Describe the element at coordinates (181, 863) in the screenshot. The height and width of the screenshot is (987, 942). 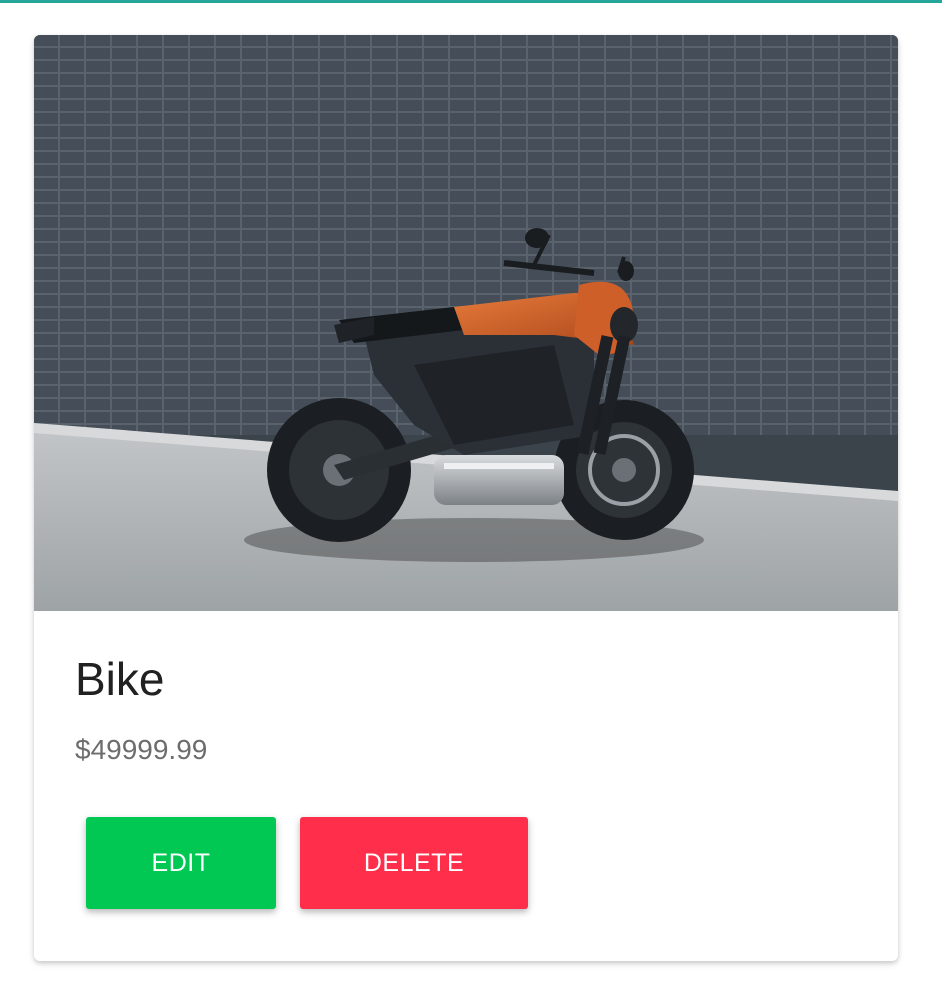
I see `edit-button: EDIT` at that location.